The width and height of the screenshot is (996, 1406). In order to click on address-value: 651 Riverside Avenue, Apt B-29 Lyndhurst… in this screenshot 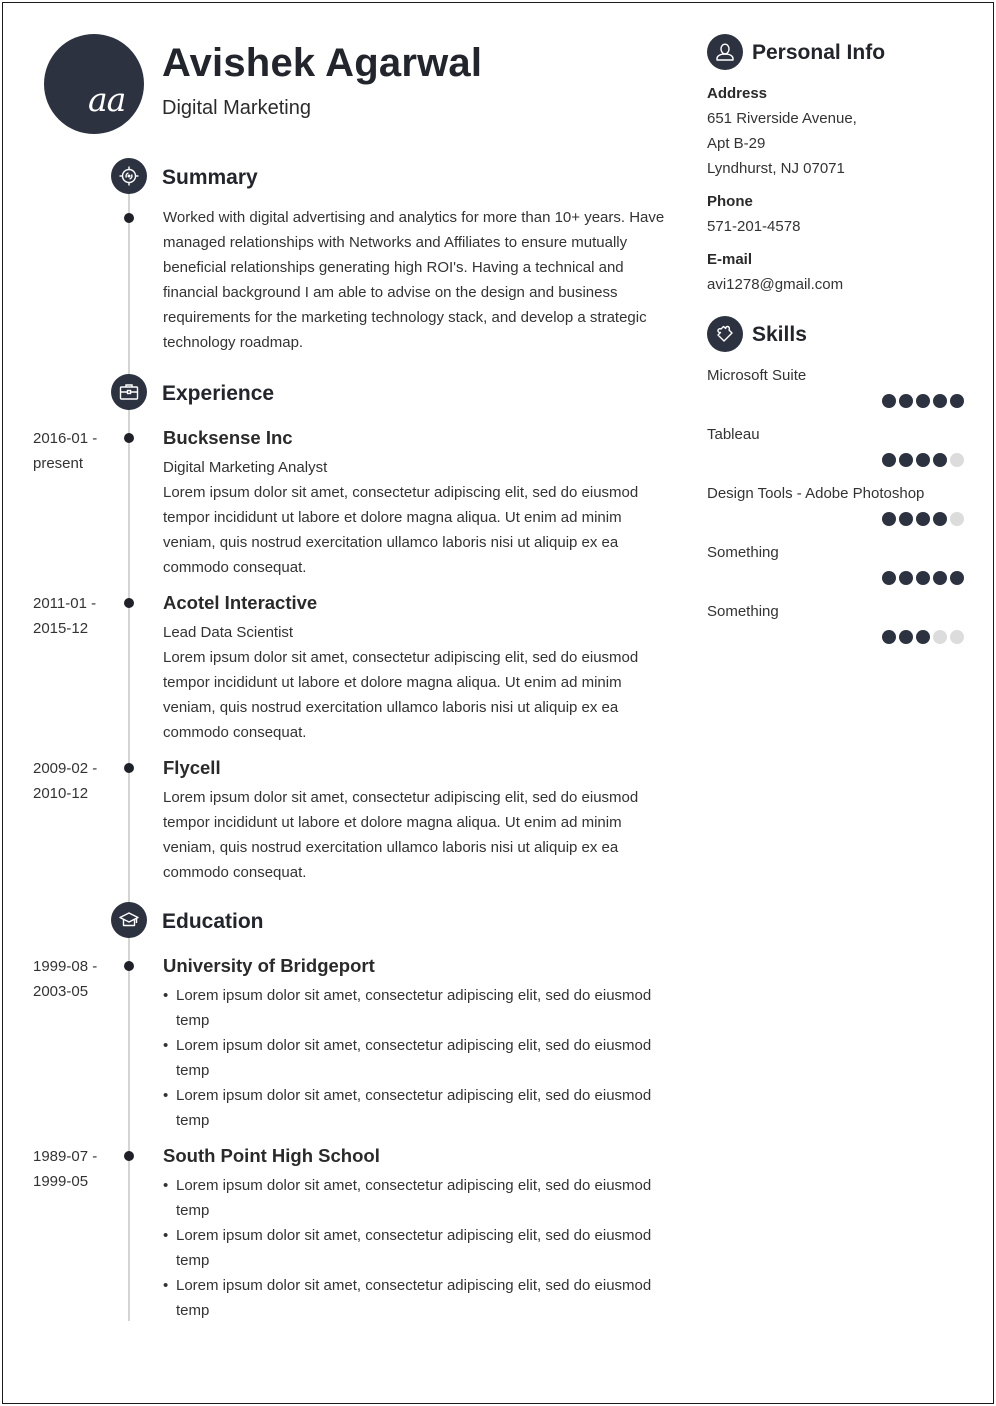, I will do `click(782, 143)`.